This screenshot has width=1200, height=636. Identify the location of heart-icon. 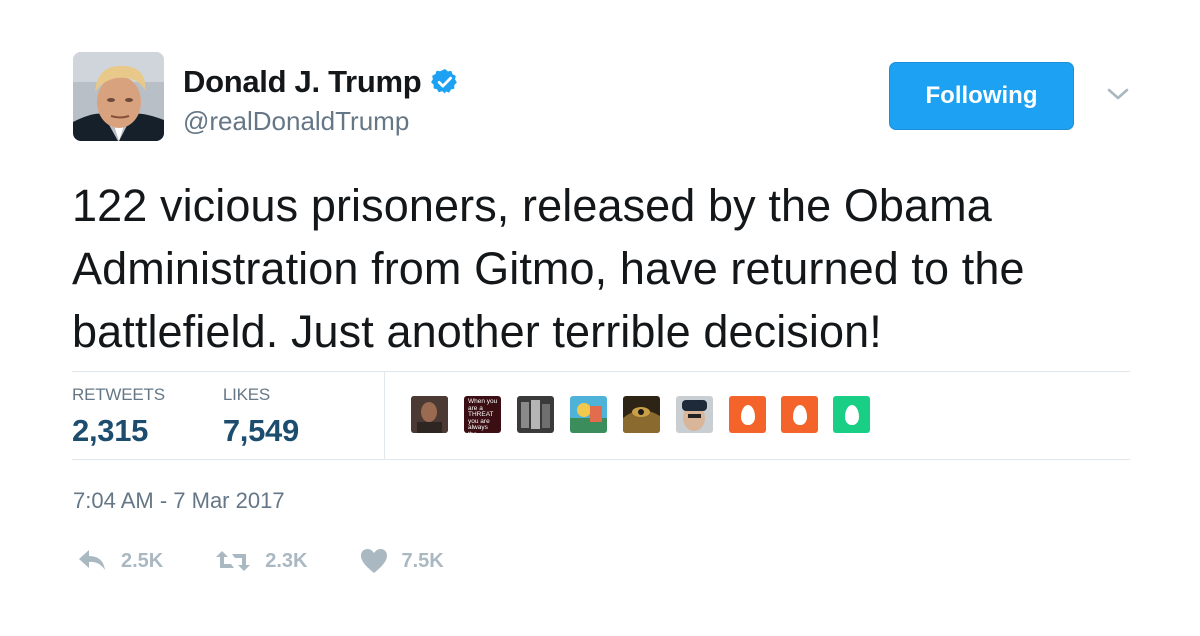
(373, 561).